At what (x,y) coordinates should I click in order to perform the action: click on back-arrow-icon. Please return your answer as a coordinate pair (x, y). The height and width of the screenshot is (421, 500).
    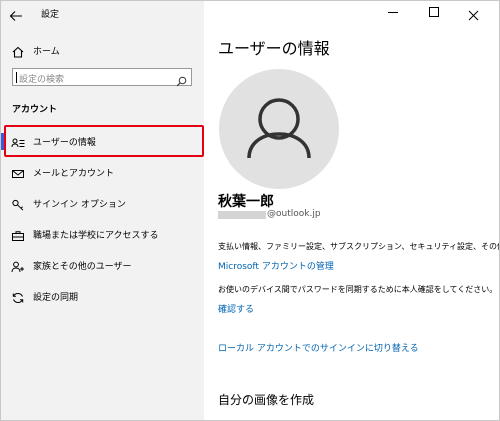
    Looking at the image, I should click on (16, 14).